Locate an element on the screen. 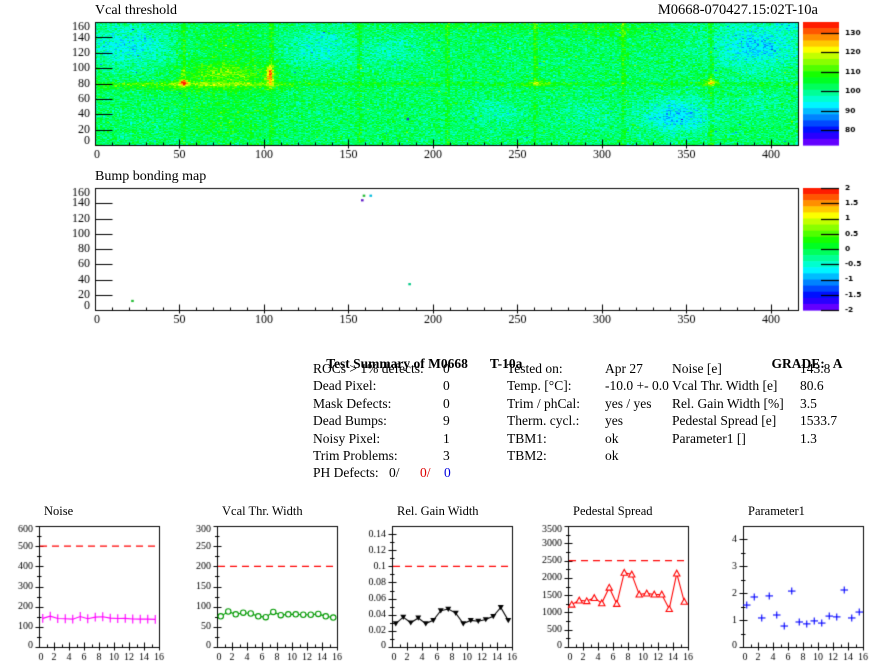  pedestal-spread-plot is located at coordinates (618, 591).